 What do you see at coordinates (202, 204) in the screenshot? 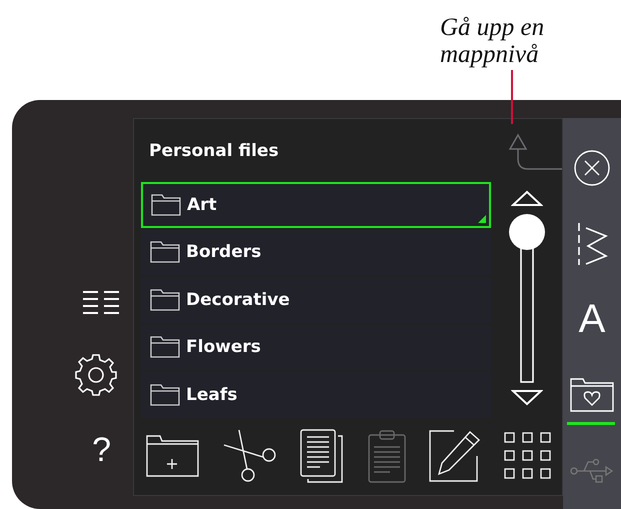
I see `folder-name: Art` at bounding box center [202, 204].